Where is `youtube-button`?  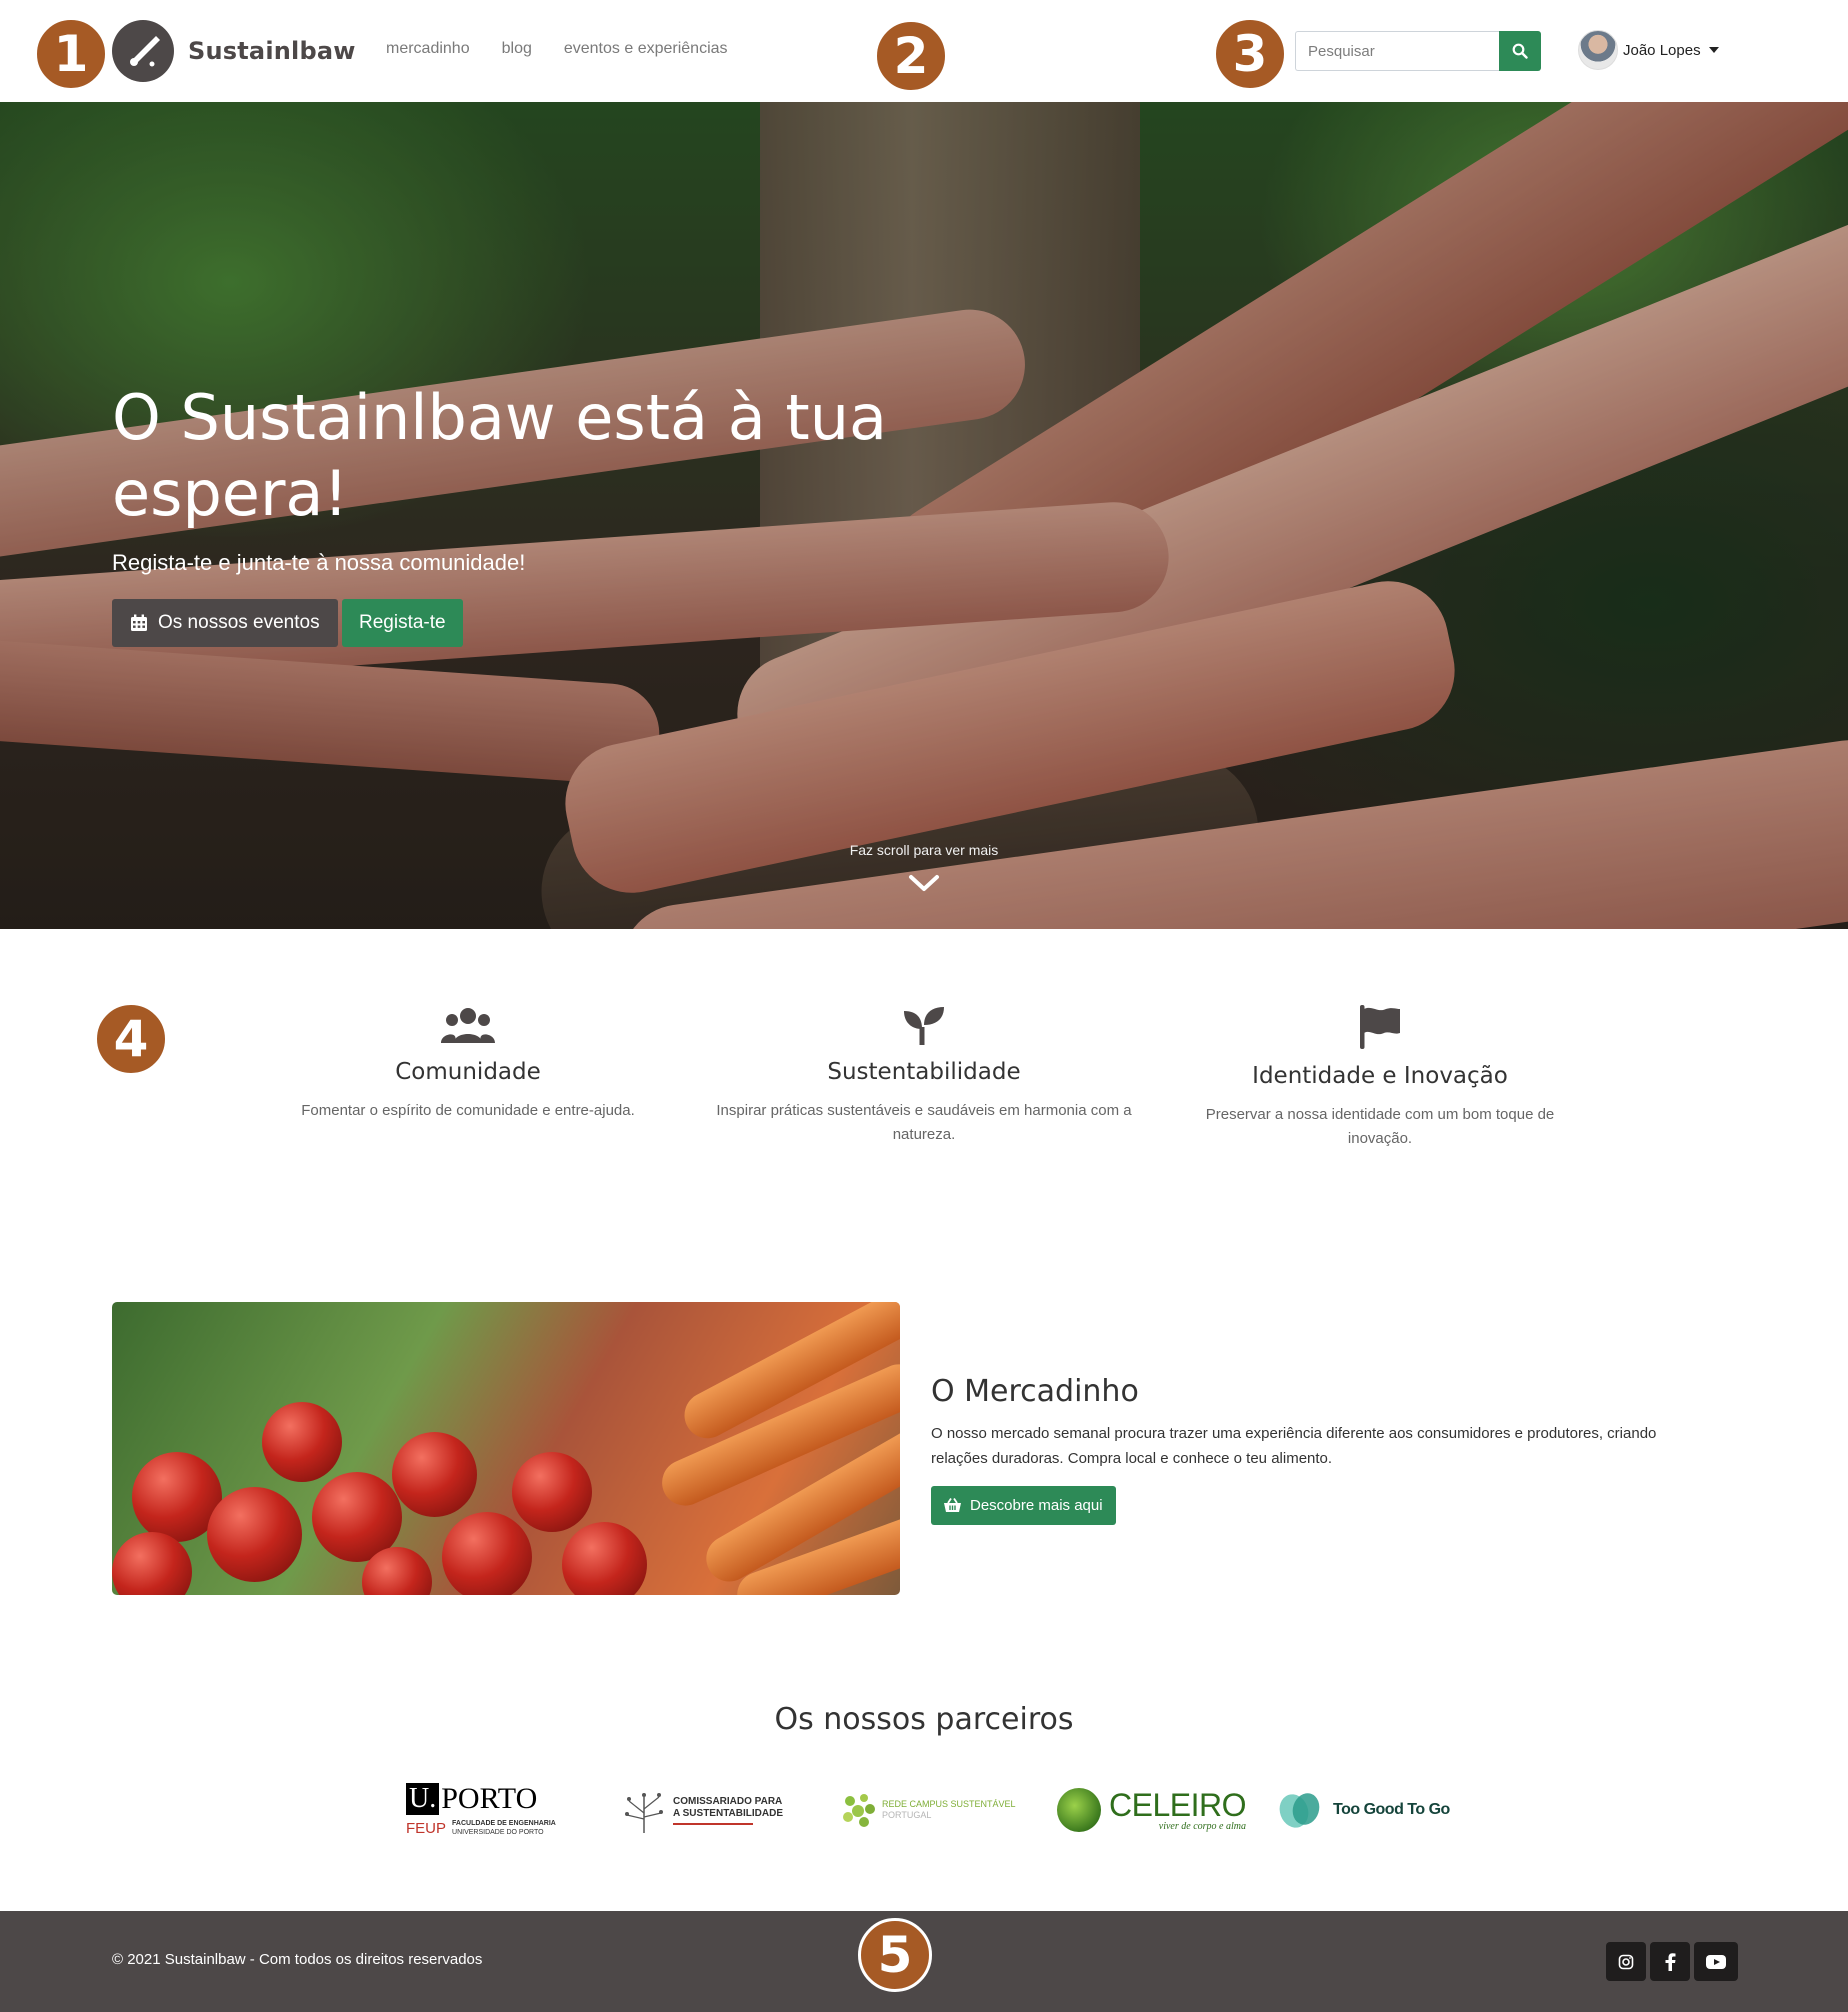 youtube-button is located at coordinates (1716, 1961).